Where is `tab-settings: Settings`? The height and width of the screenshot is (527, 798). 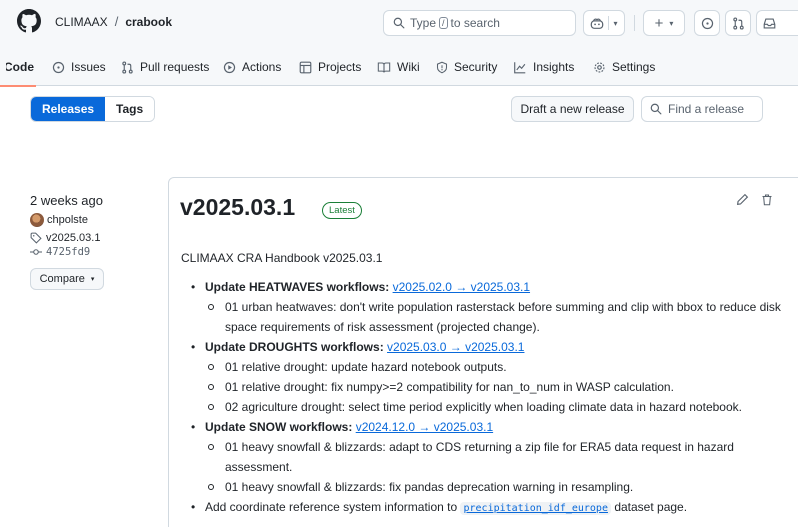
tab-settings: Settings is located at coordinates (624, 67).